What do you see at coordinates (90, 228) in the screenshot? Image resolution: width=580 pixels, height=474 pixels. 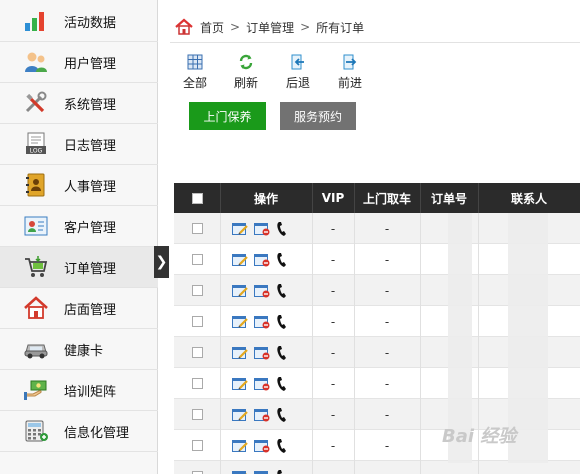 I see `sidebar-item-label: 客户管理` at bounding box center [90, 228].